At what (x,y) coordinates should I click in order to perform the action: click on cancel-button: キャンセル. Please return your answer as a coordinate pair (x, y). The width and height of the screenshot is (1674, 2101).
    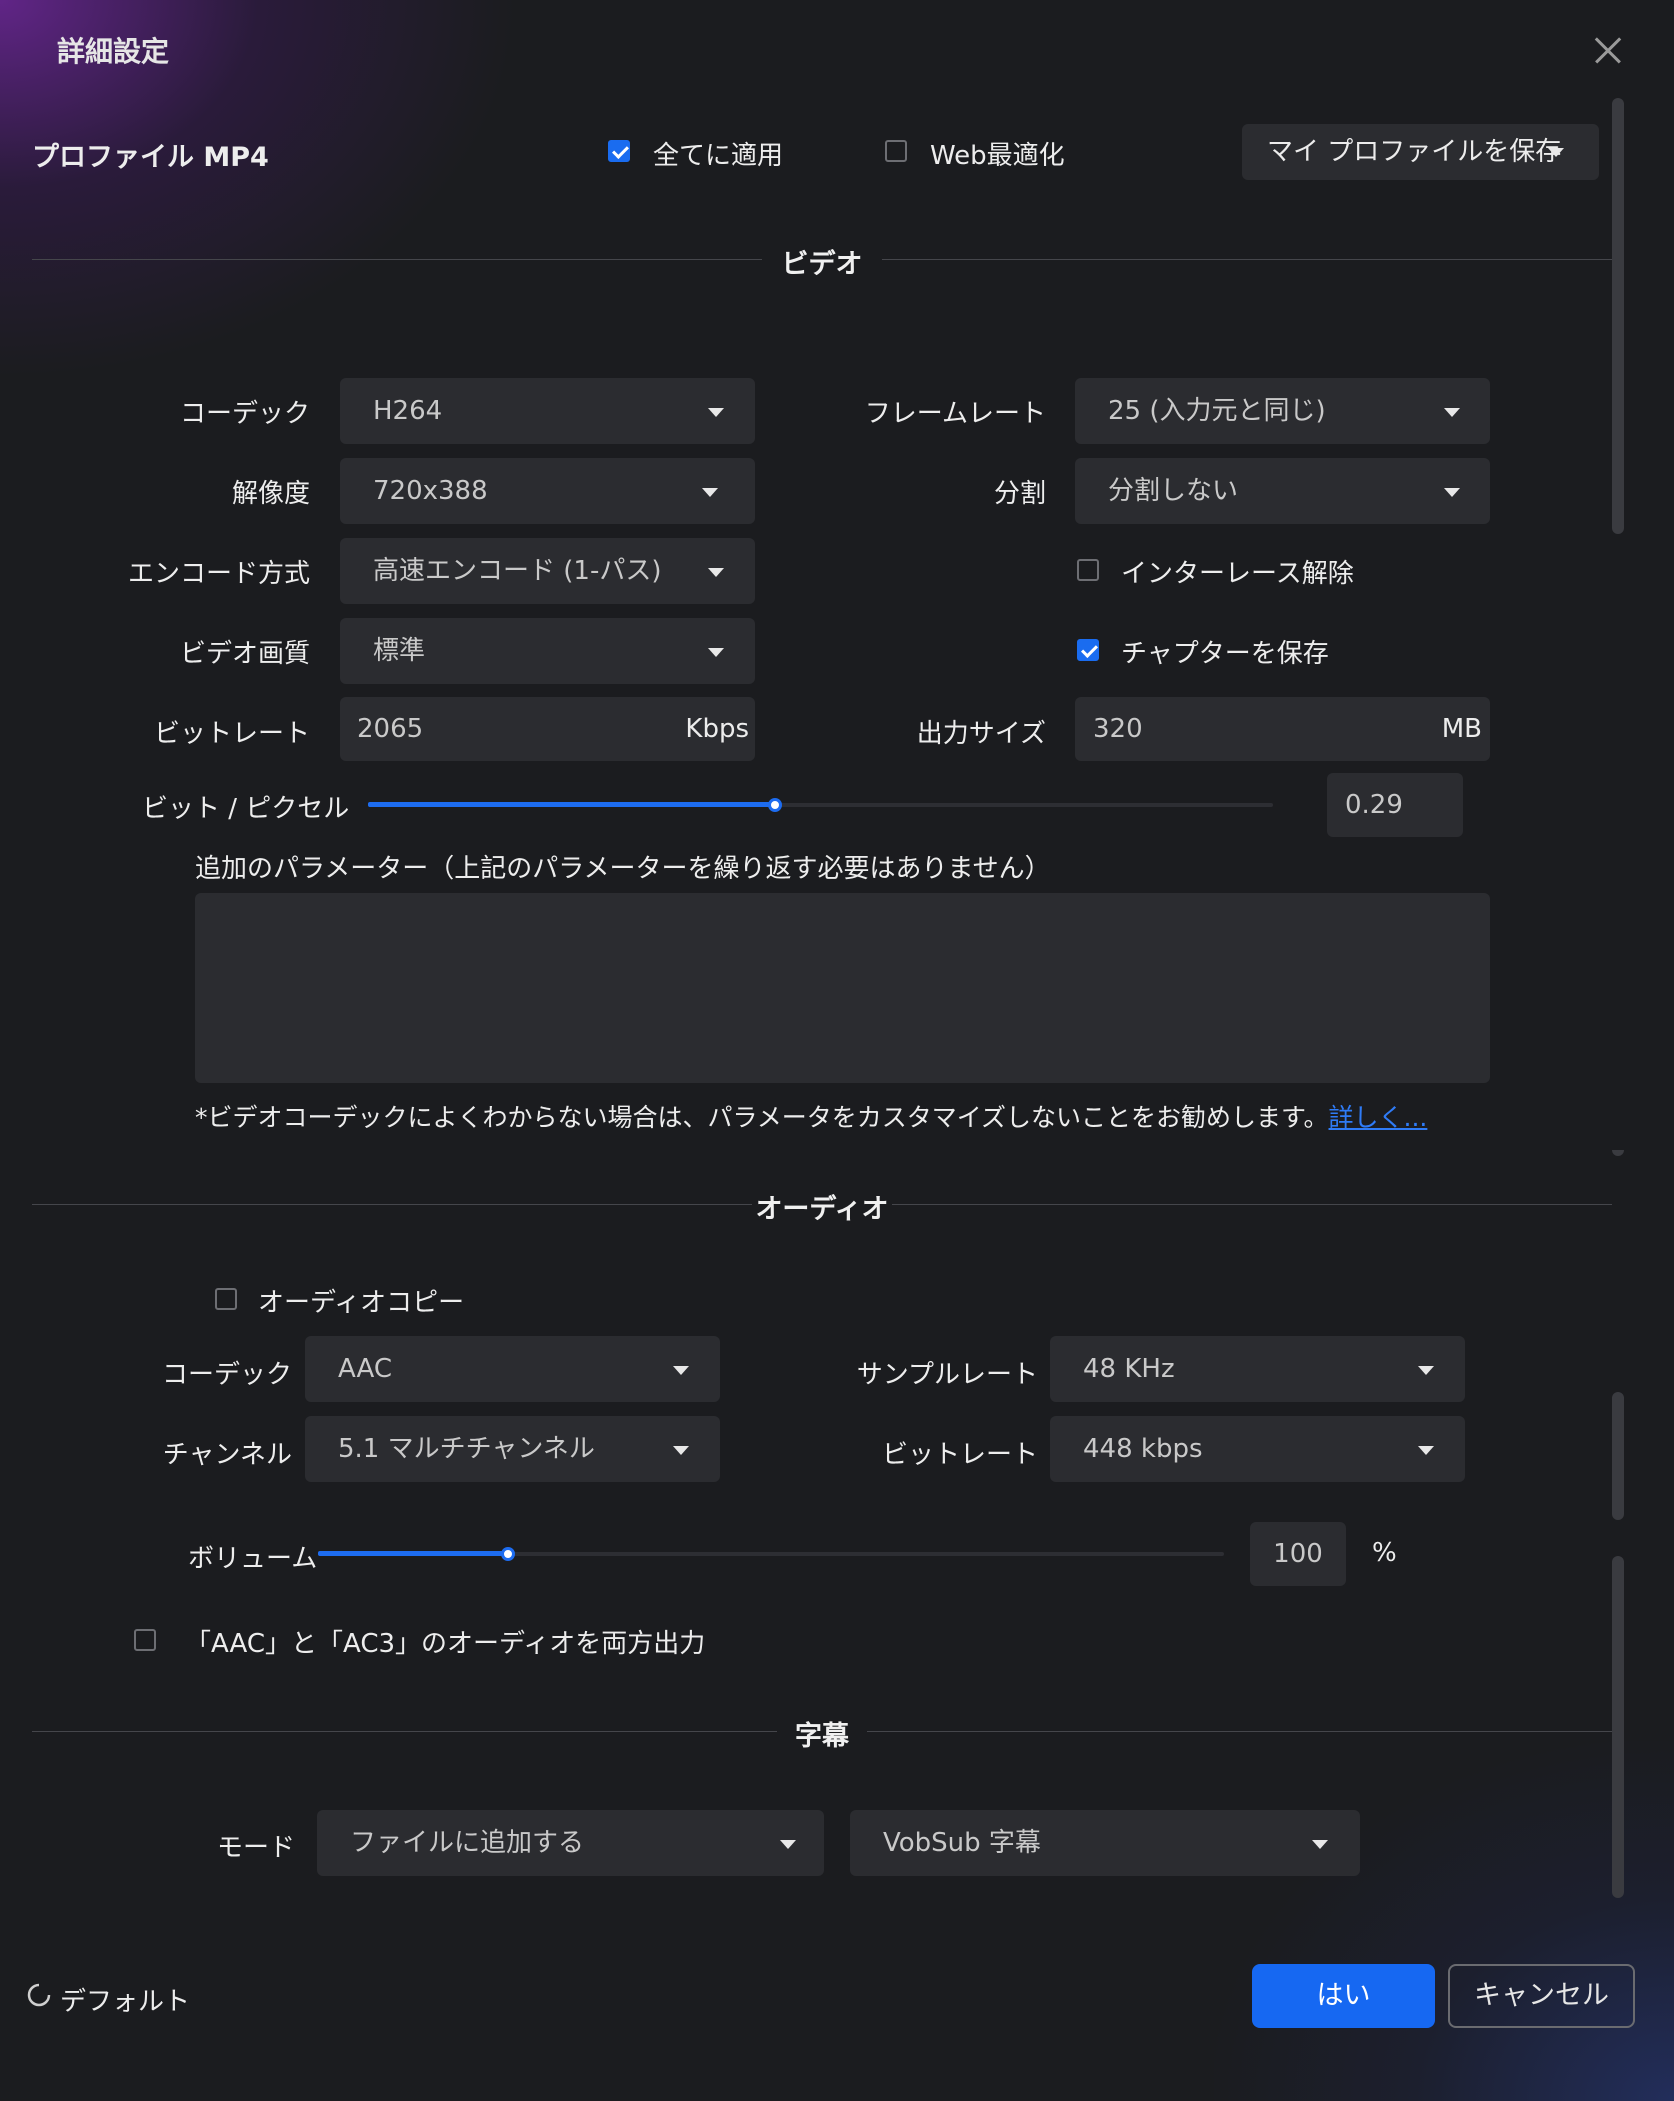
    Looking at the image, I should click on (1541, 1996).